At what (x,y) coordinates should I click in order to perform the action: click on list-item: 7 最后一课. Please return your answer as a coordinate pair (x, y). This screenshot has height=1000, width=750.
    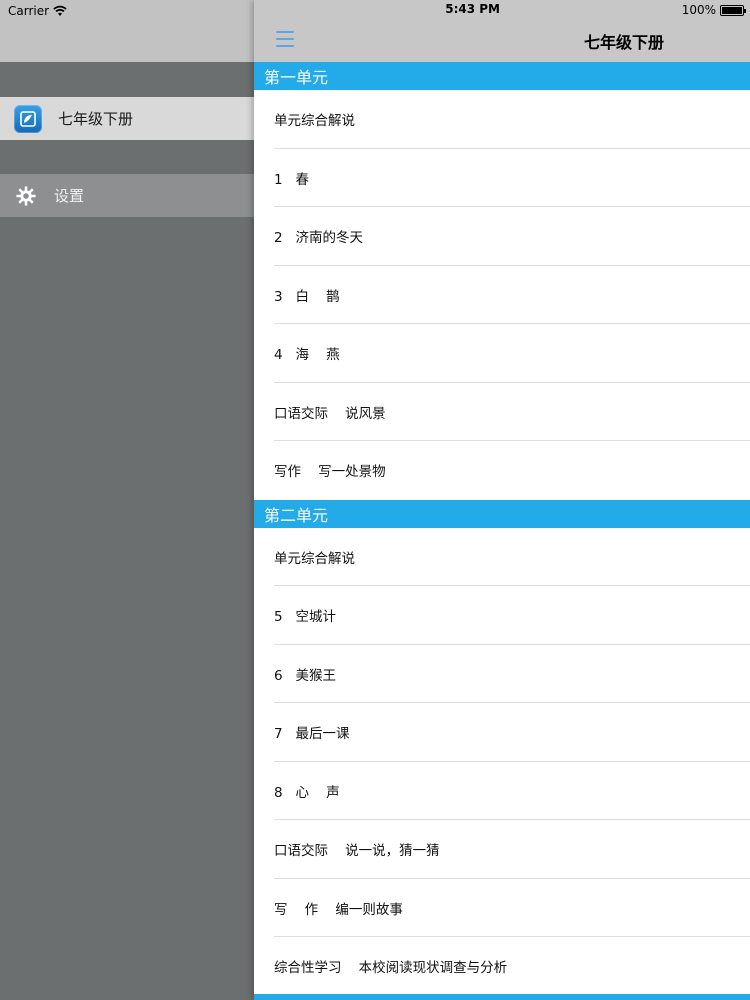
    Looking at the image, I should click on (502, 732).